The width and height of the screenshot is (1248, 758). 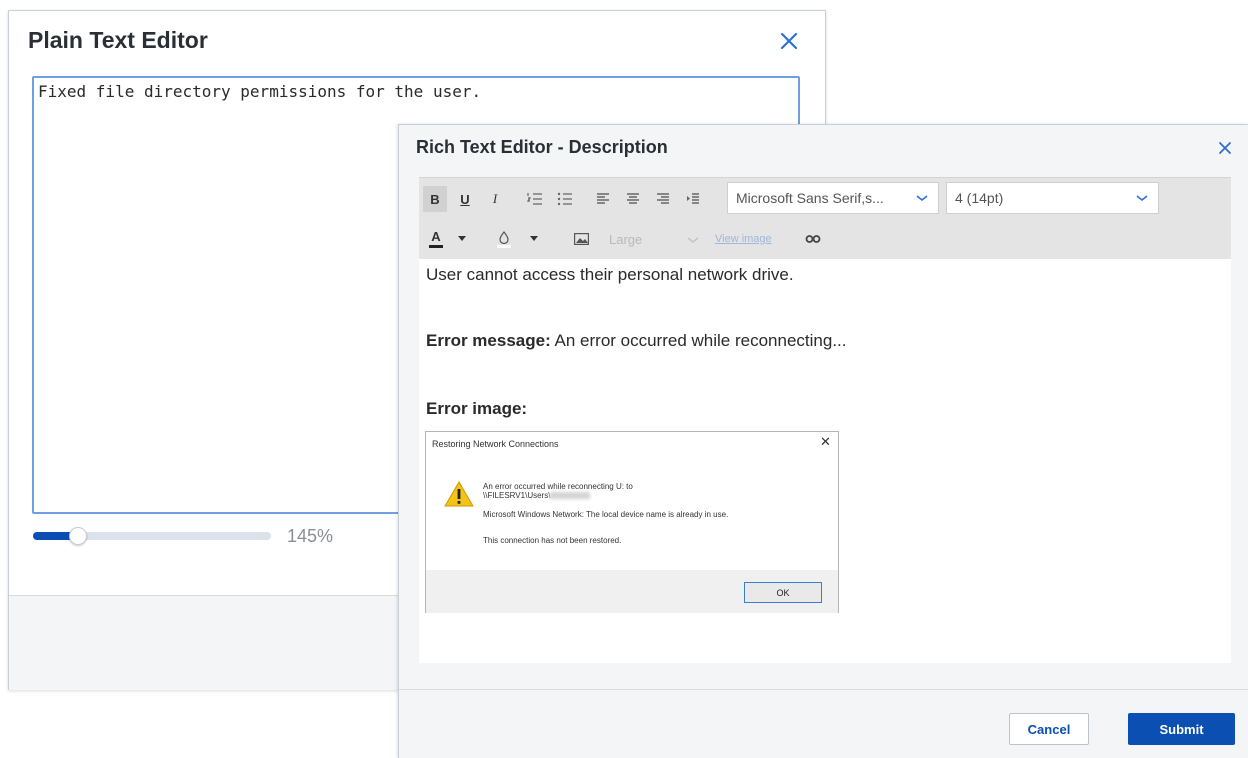 What do you see at coordinates (477, 408) in the screenshot?
I see `error-image-label: Error image:` at bounding box center [477, 408].